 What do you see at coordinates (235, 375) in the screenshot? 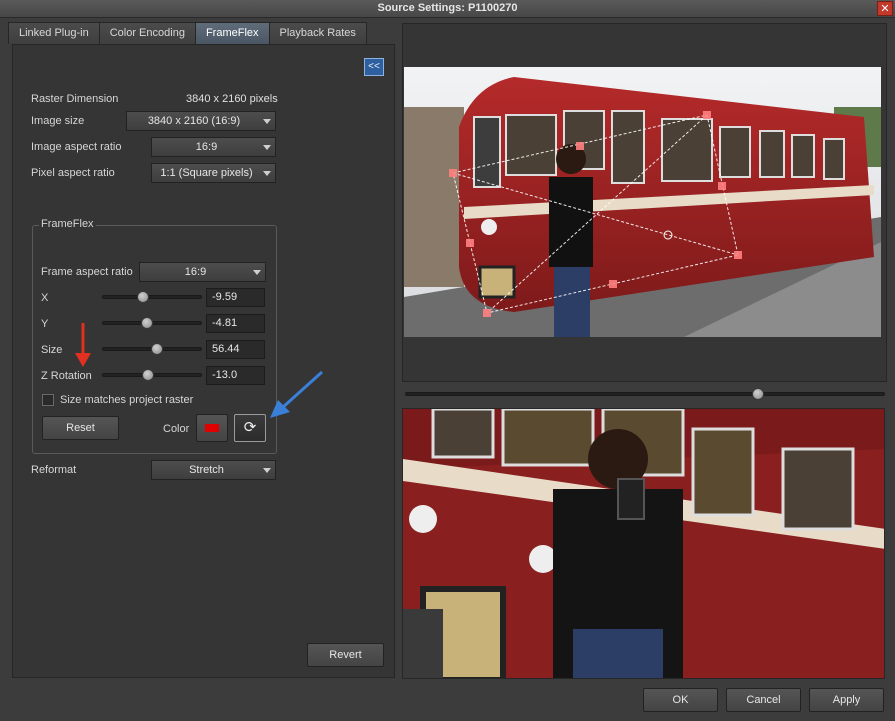
I see `z-rotation-input: -13.0` at bounding box center [235, 375].